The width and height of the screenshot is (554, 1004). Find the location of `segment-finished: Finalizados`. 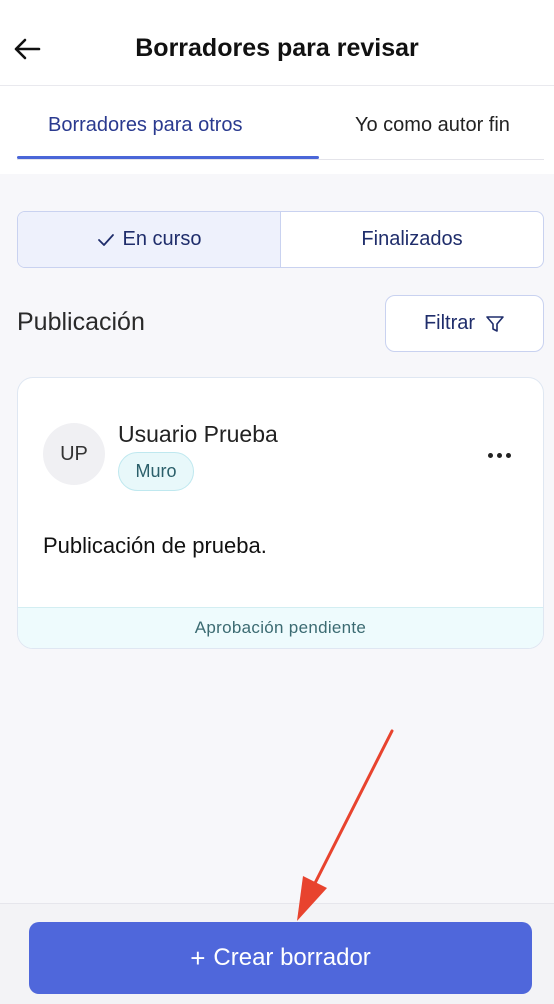

segment-finished: Finalizados is located at coordinates (412, 239).